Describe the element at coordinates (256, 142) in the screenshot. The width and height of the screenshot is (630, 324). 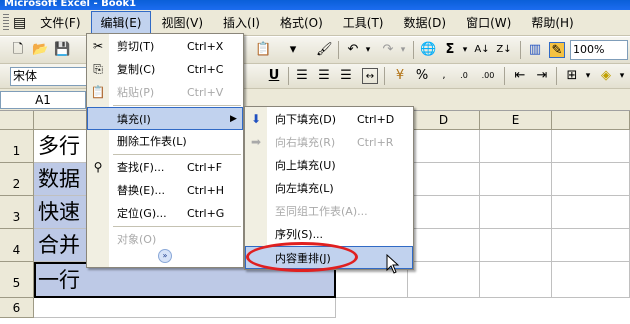
I see `fill-right-icon: ➡` at that location.